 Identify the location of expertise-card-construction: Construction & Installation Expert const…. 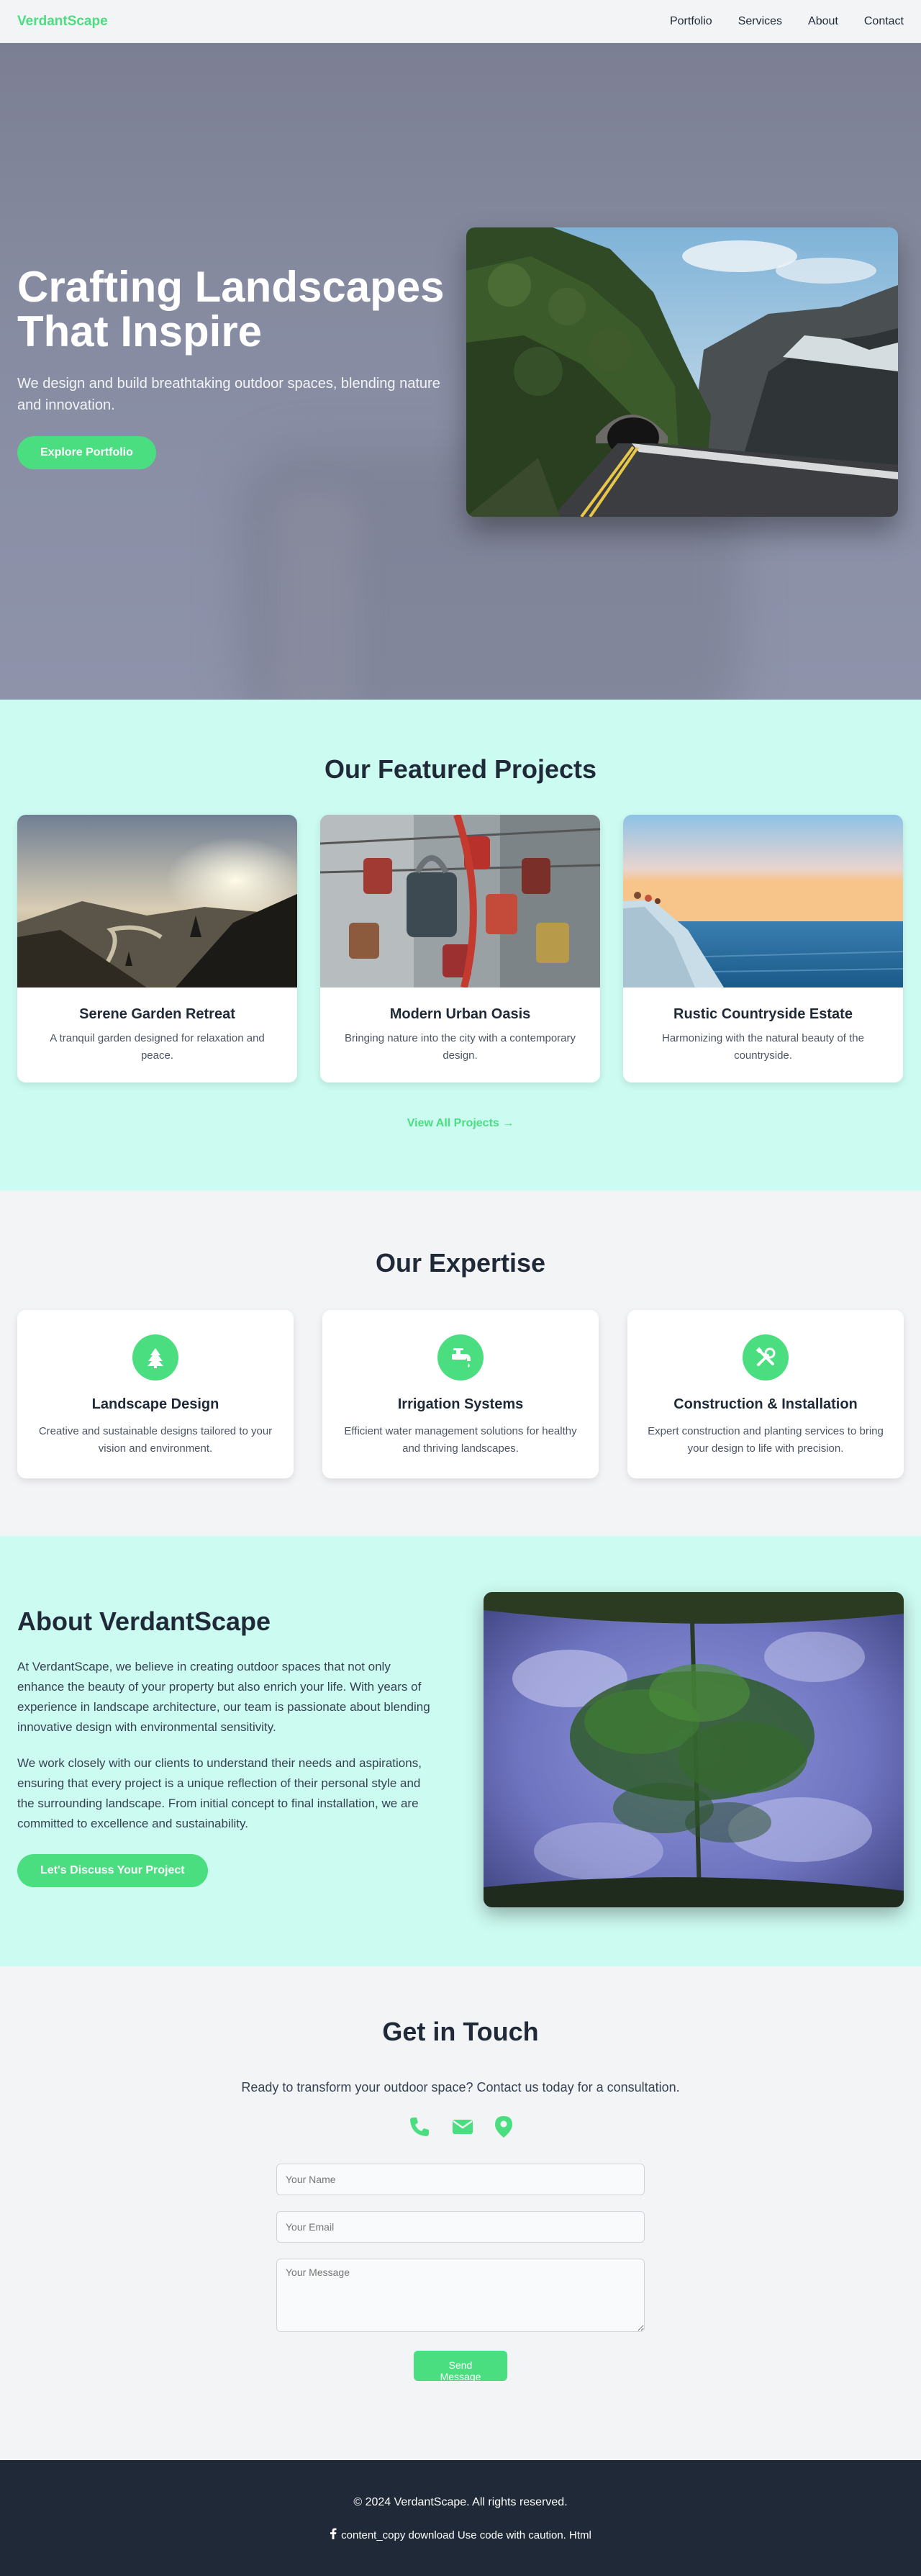
(765, 1394).